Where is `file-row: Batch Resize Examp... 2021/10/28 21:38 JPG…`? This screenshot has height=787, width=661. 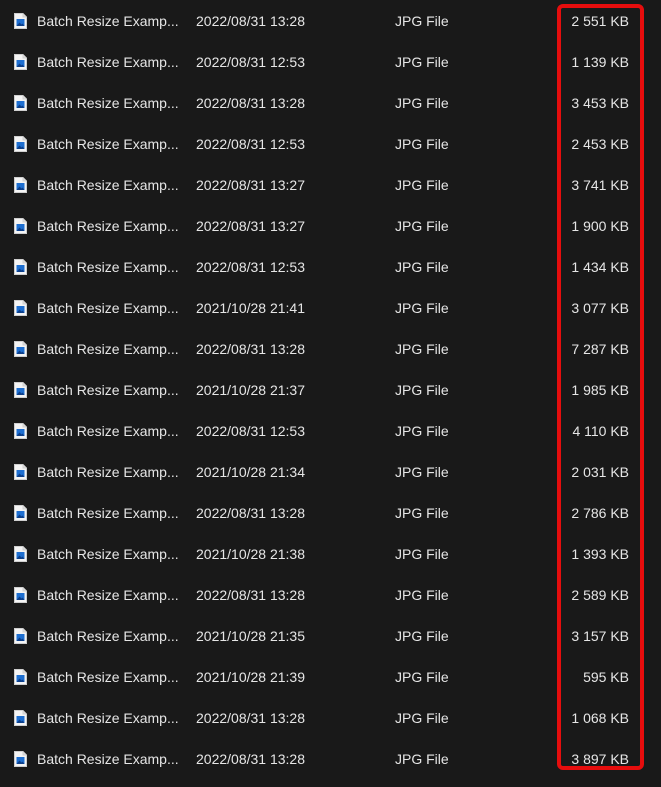 file-row: Batch Resize Examp... 2021/10/28 21:38 JPG… is located at coordinates (330, 553).